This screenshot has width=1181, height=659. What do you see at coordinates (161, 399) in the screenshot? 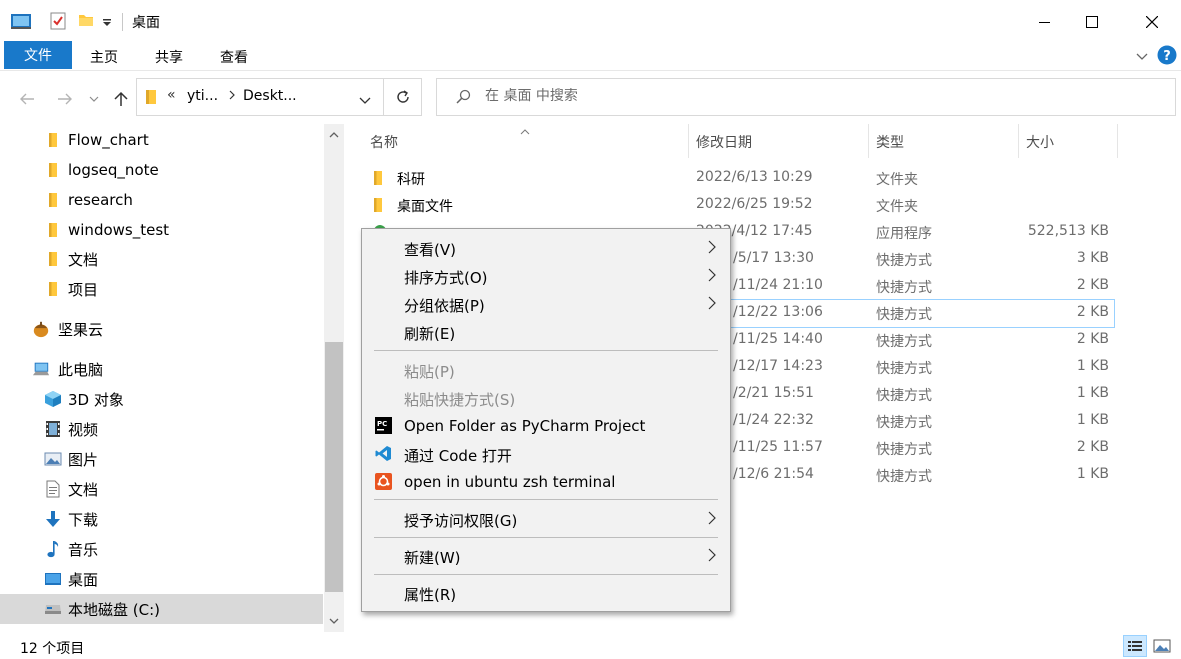
I see `nav-item-3d-objects: 3D 对象` at bounding box center [161, 399].